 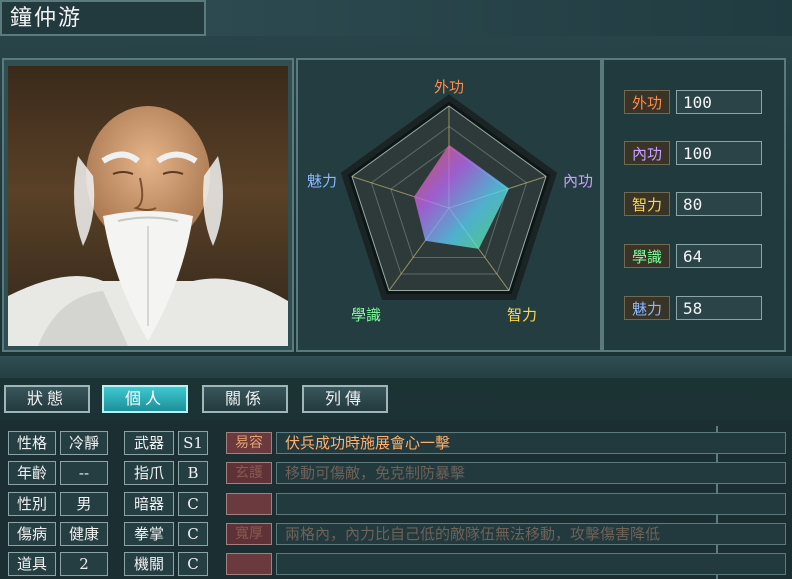 I want to click on attribute-value: 冷靜, so click(x=84, y=443).